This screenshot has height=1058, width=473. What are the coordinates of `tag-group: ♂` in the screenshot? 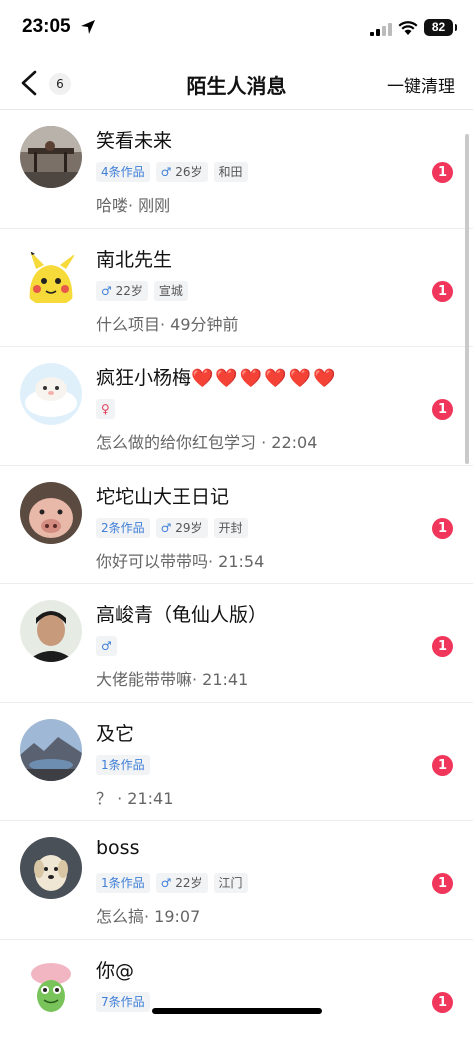 It's located at (106, 646).